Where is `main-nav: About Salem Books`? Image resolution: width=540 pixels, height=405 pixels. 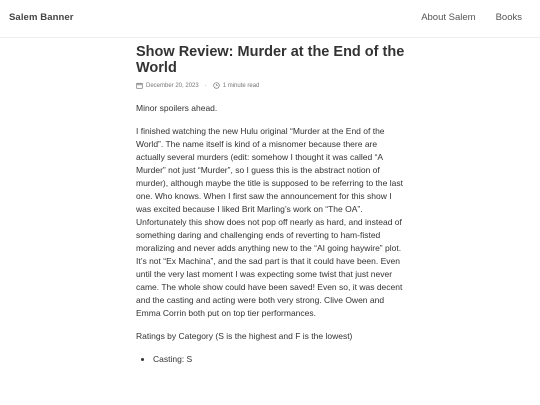 main-nav: About Salem Books is located at coordinates (471, 17).